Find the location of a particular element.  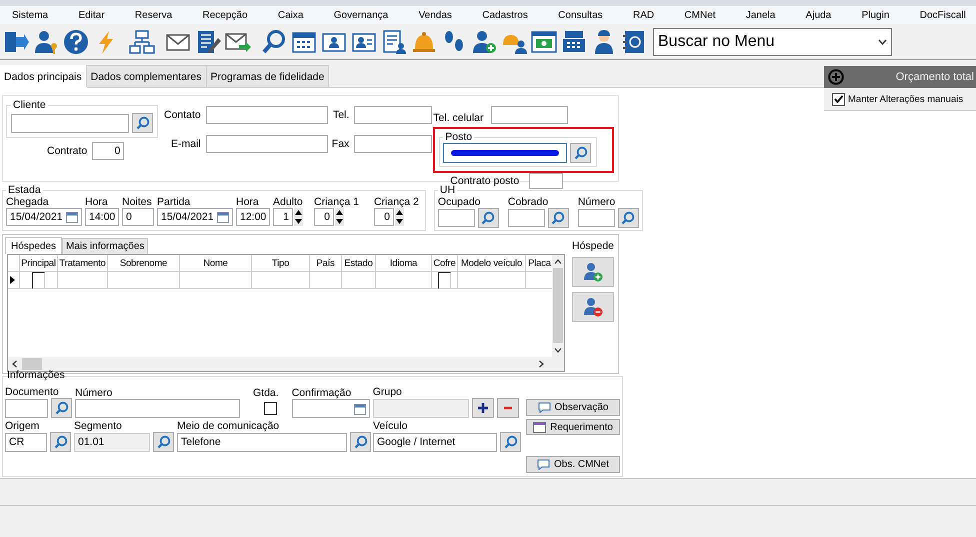

horizontal-scrollbar is located at coordinates (286, 364).